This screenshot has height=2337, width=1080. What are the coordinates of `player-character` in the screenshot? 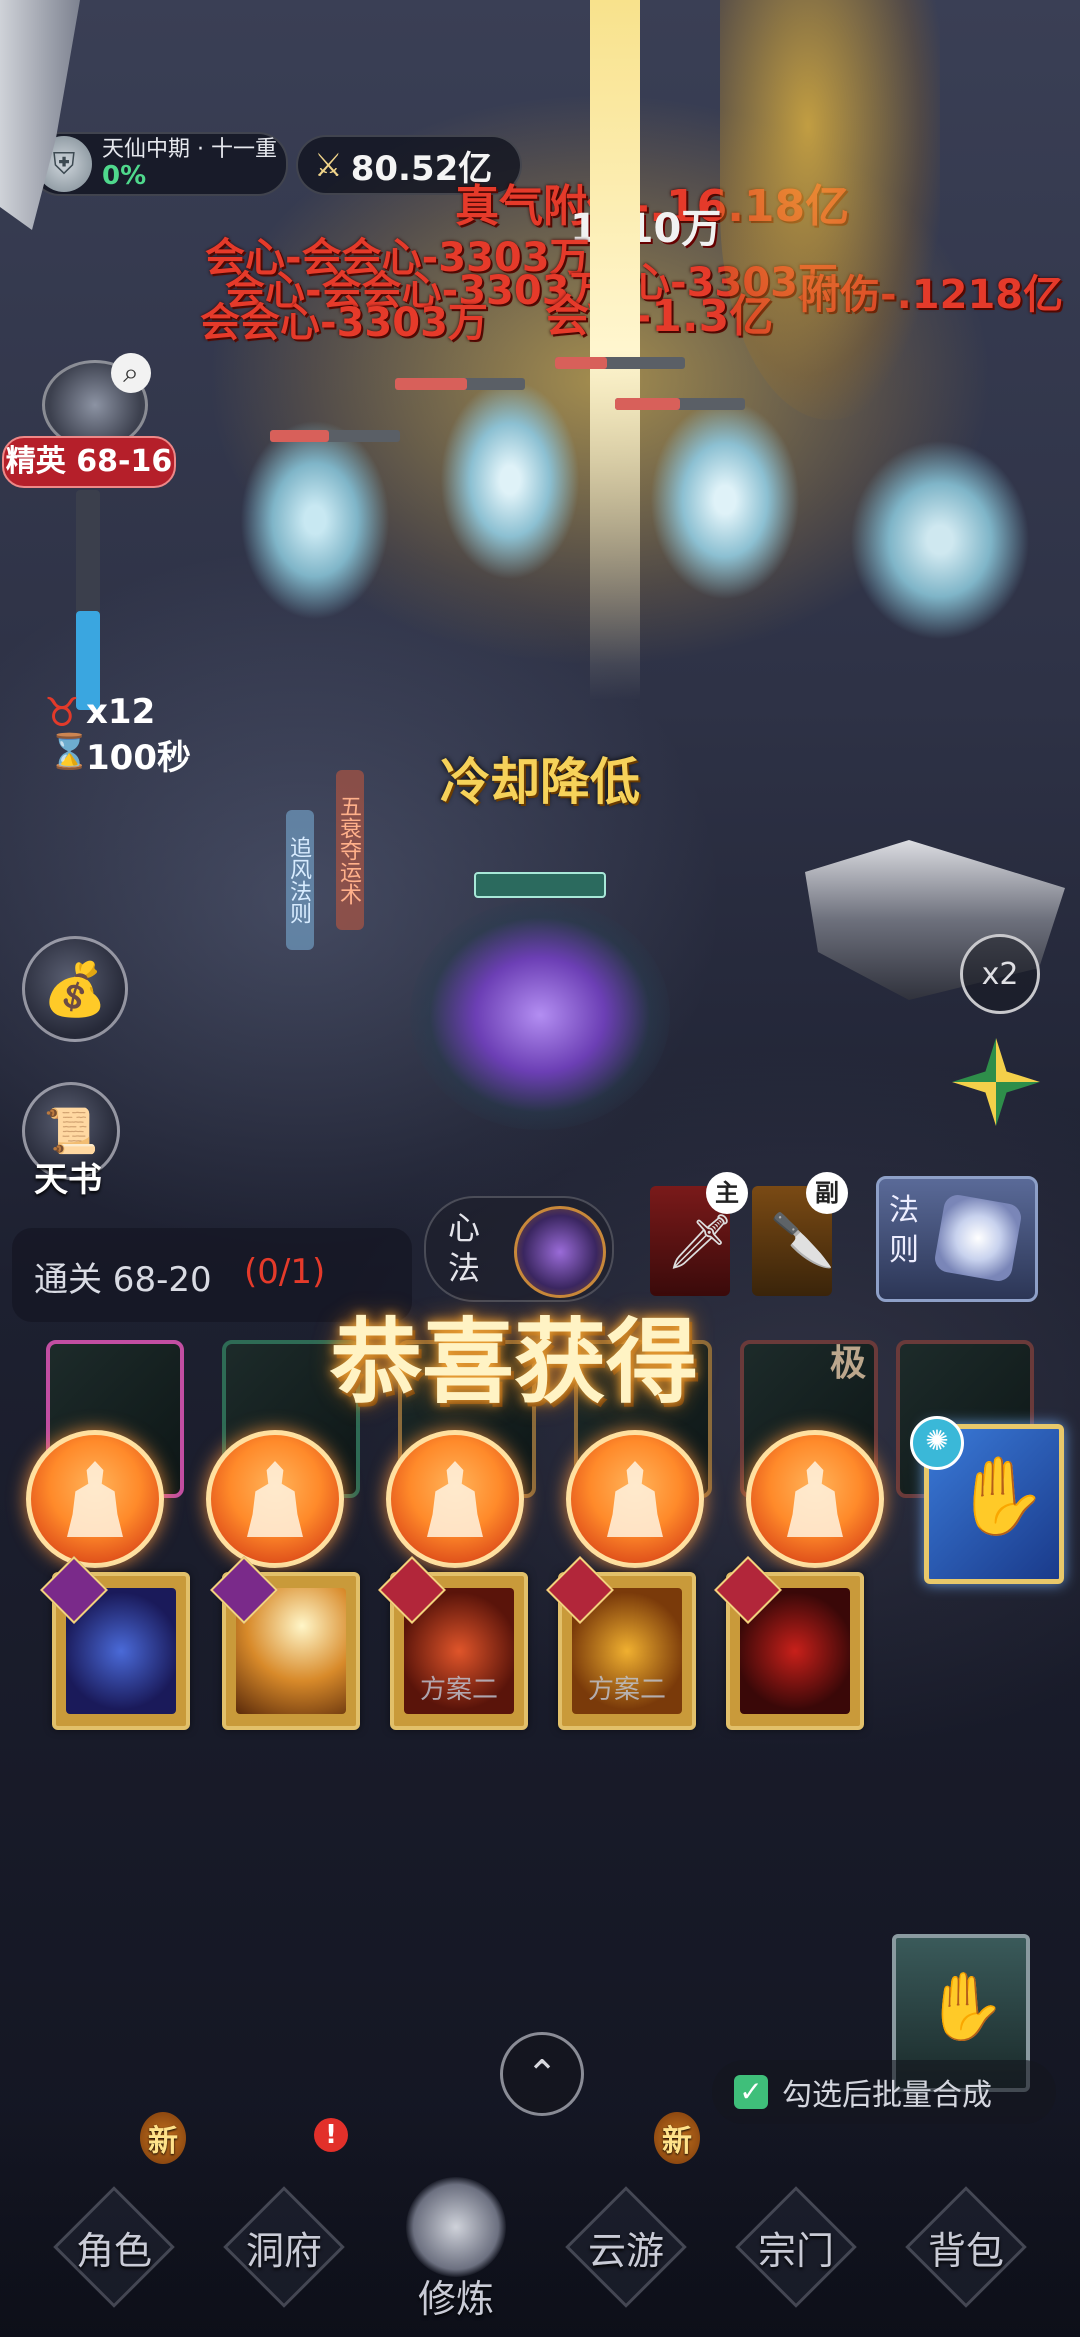 It's located at (540, 1015).